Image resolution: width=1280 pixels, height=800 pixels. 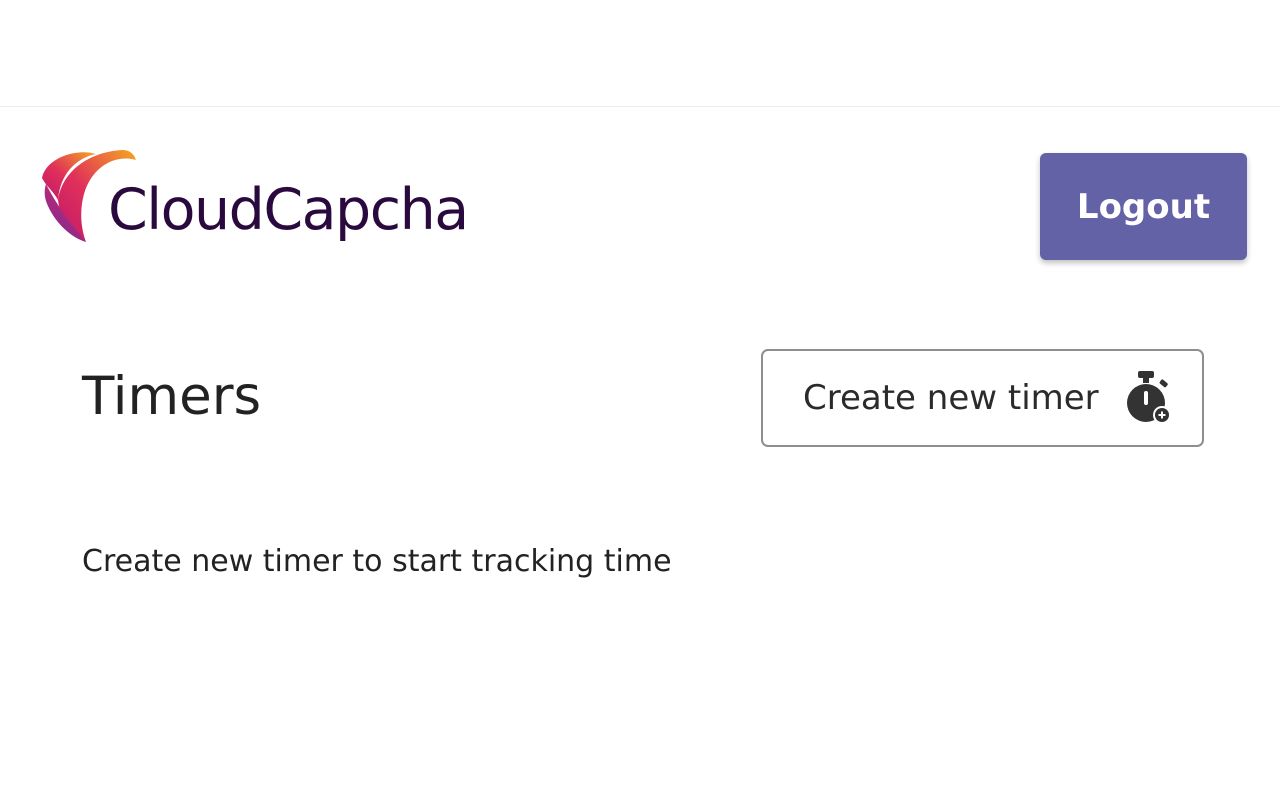 I want to click on top-bar, so click(x=640, y=53).